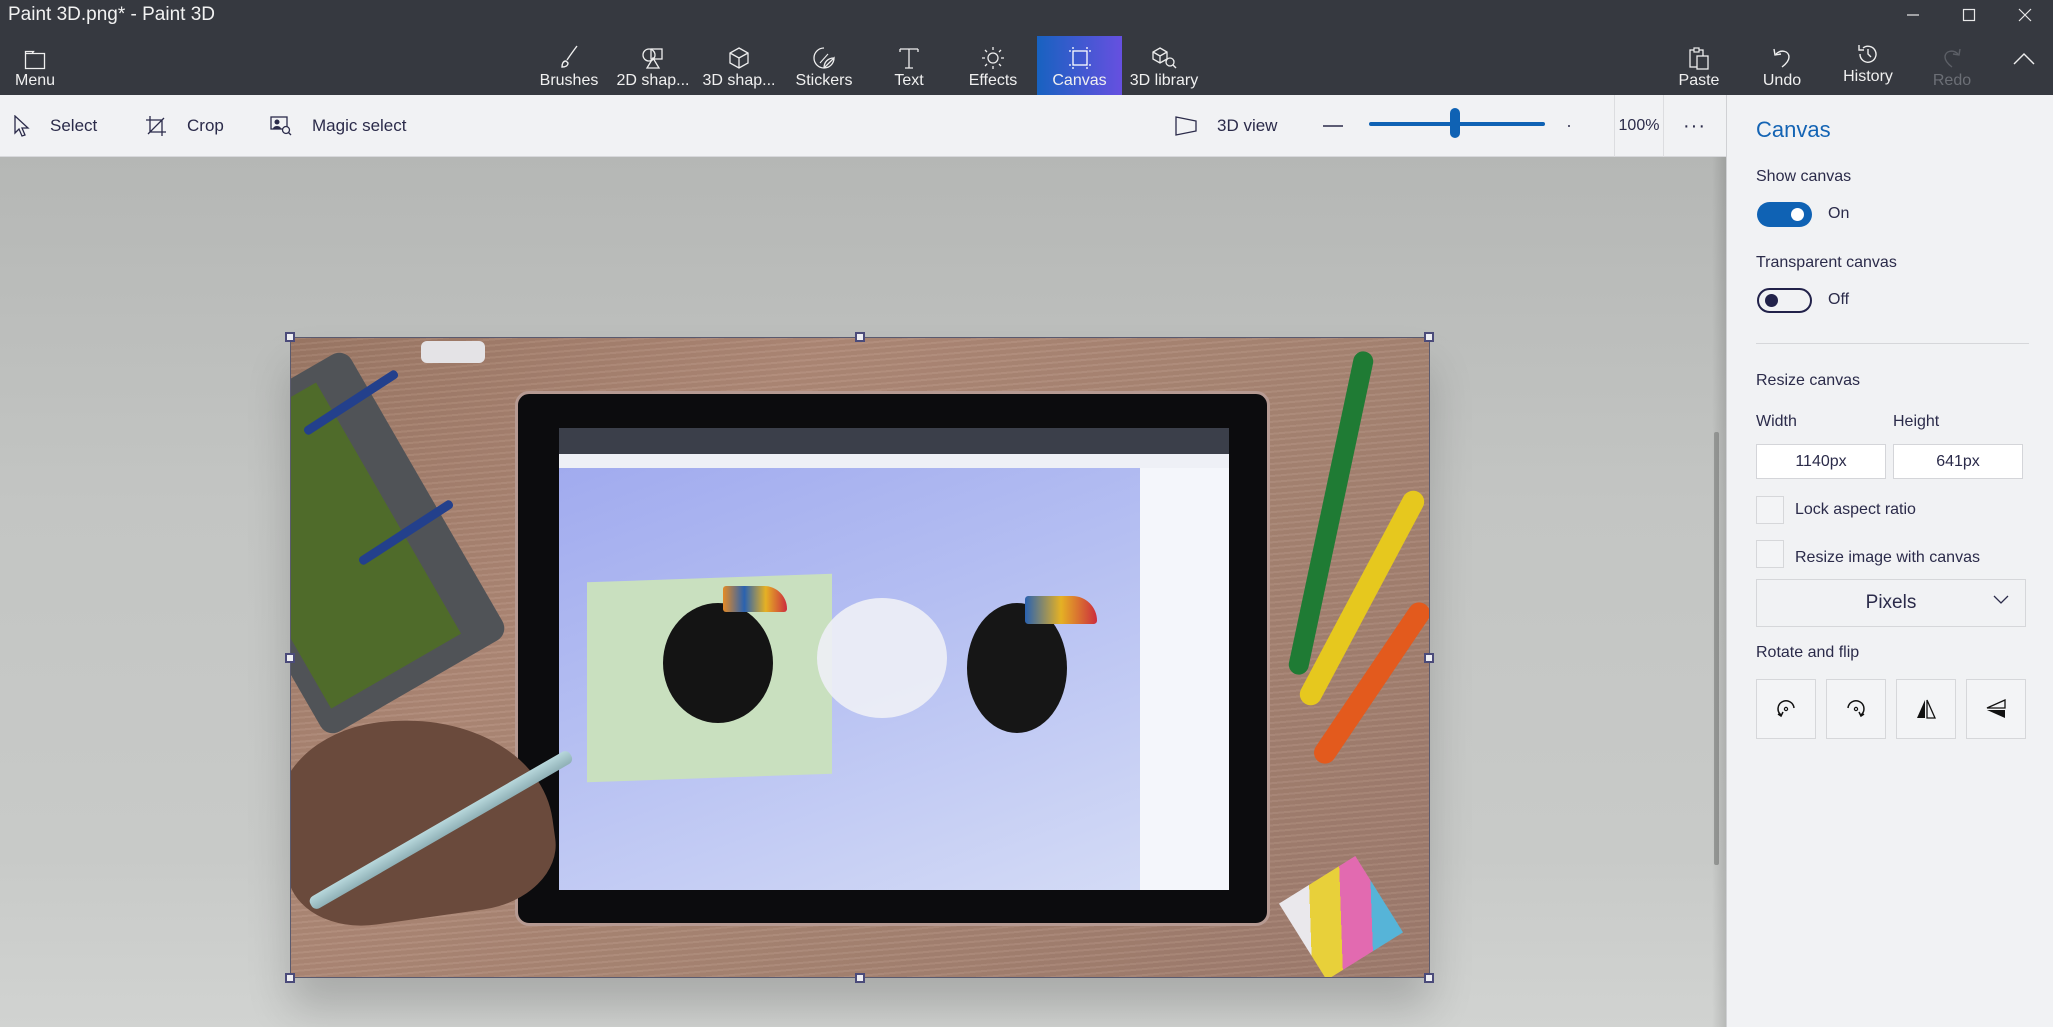  I want to click on action-label: Undo, so click(1782, 80).